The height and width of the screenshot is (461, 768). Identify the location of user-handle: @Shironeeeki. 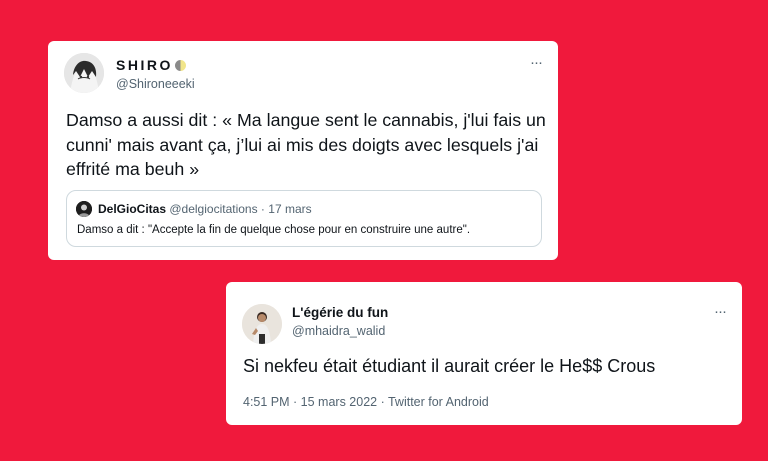
(155, 84).